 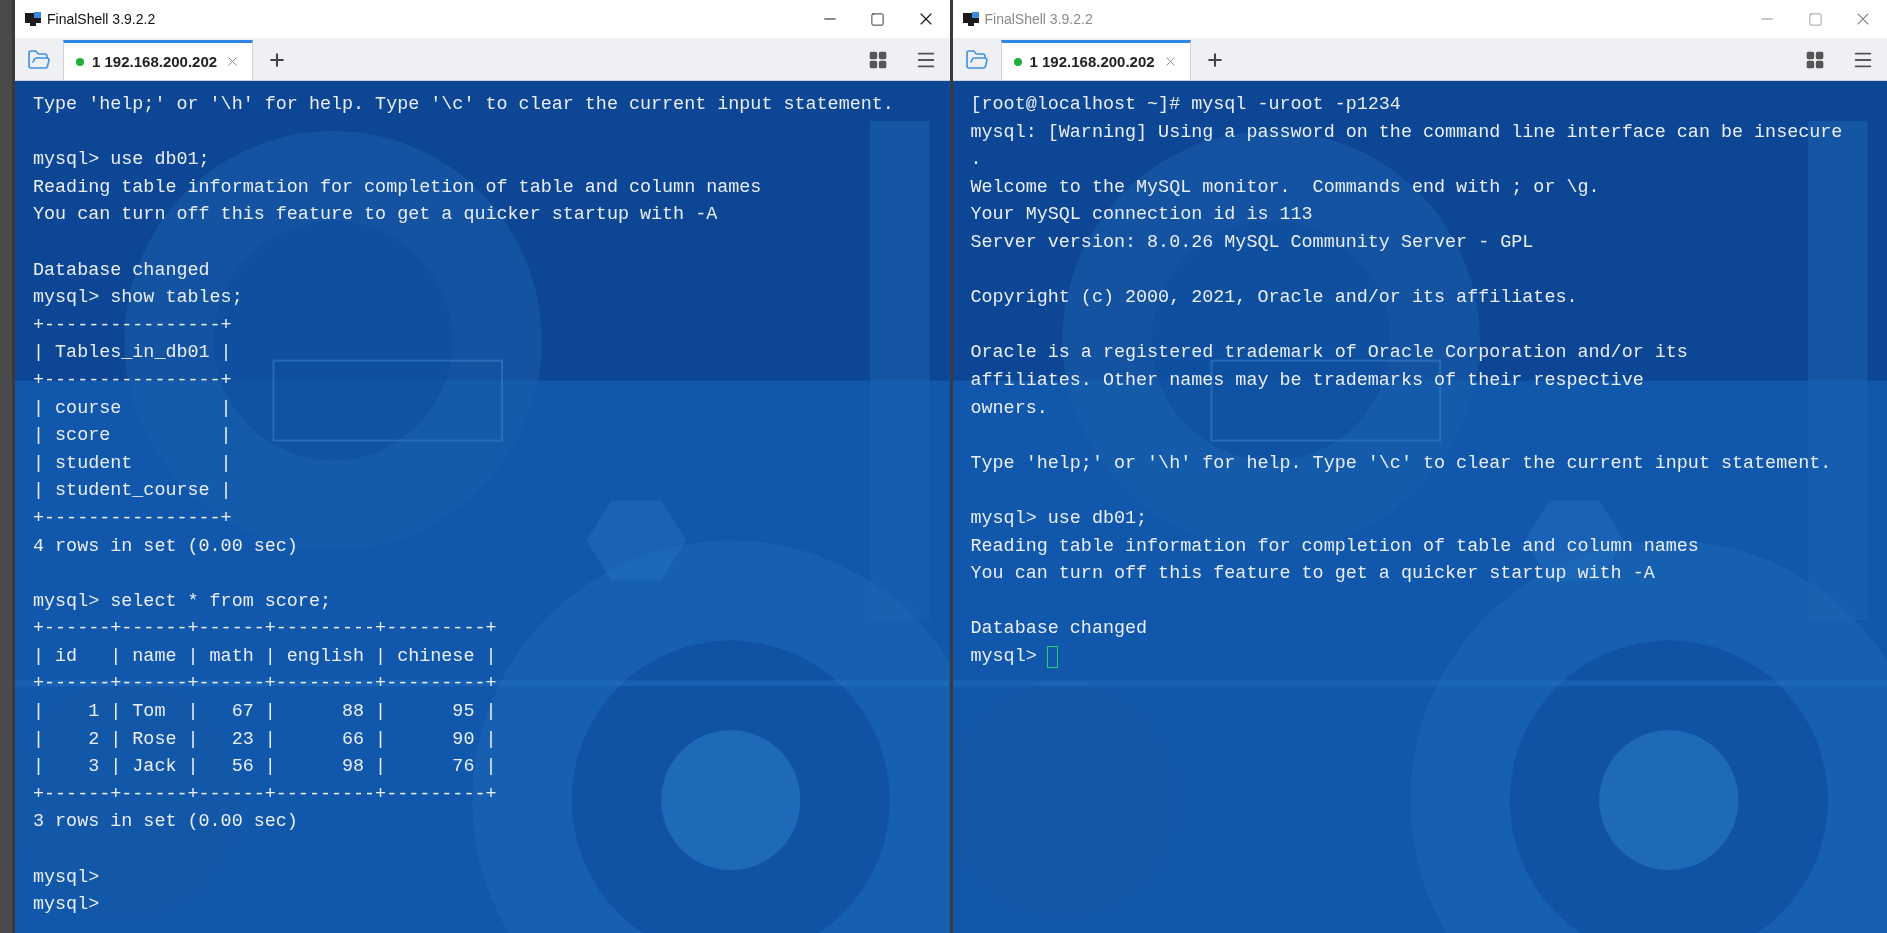 I want to click on terminal-line: Copyright (c) 2000, 2021, Oracle and/or its affiliates., so click(x=1274, y=298).